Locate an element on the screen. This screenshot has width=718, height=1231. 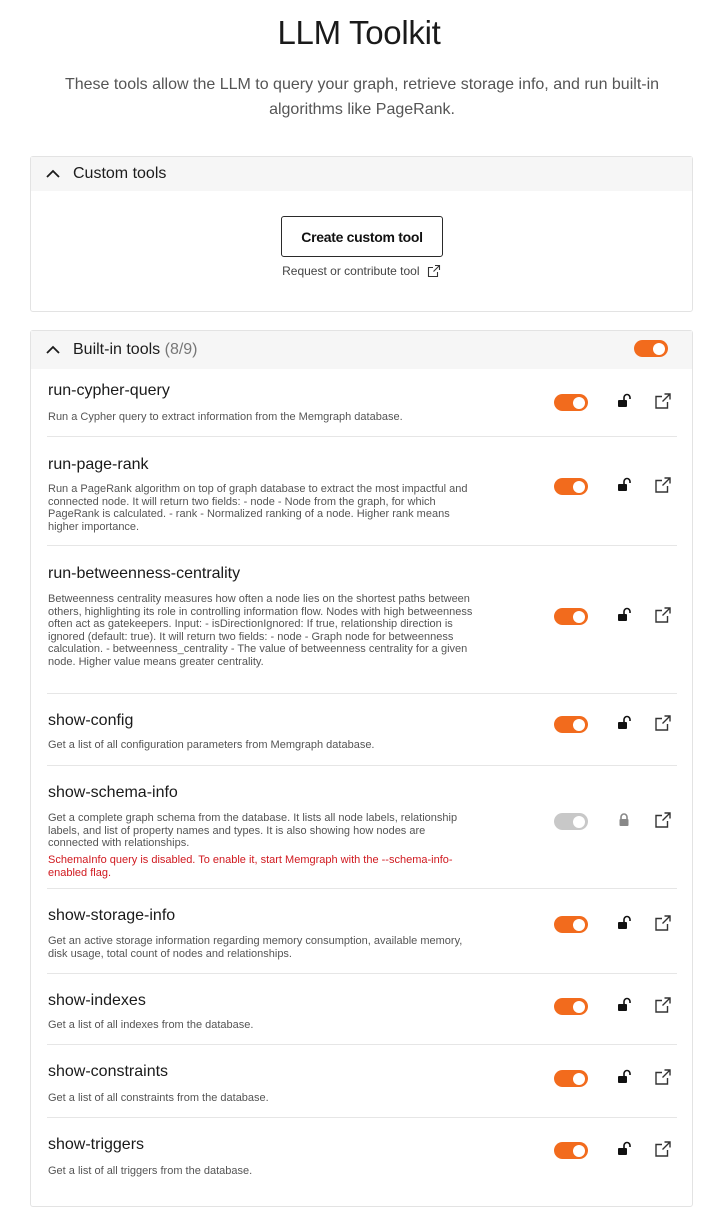
lock-icon is located at coordinates (624, 820).